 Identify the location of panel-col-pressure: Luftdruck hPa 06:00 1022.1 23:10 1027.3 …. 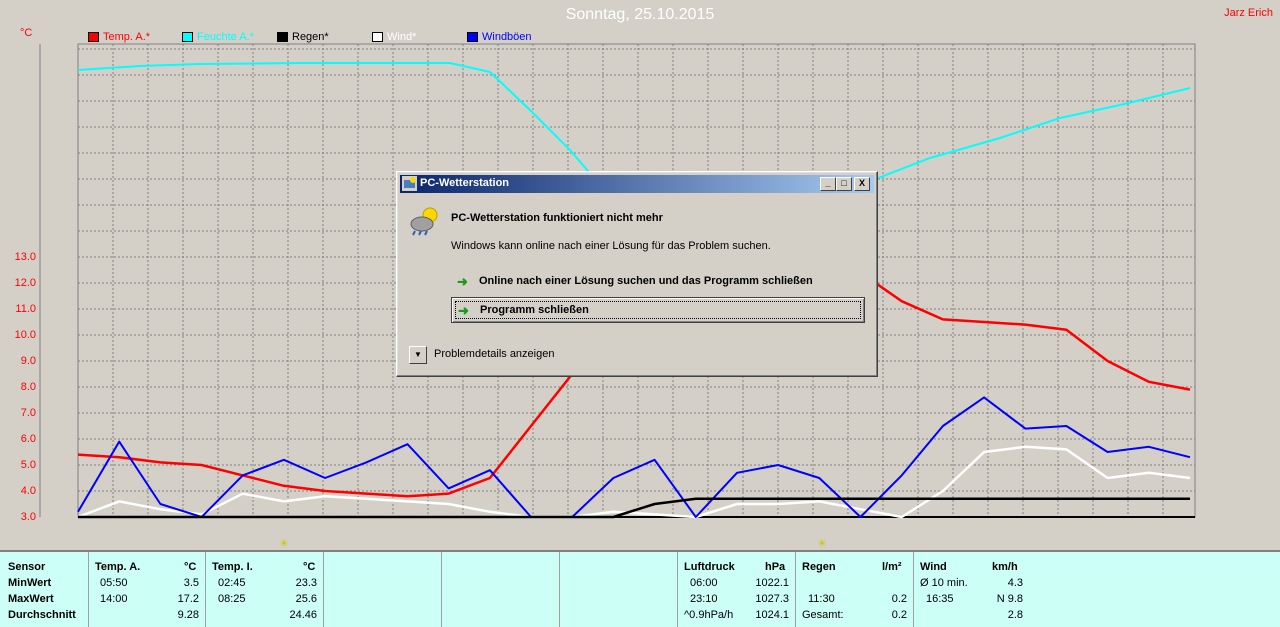
(737, 589).